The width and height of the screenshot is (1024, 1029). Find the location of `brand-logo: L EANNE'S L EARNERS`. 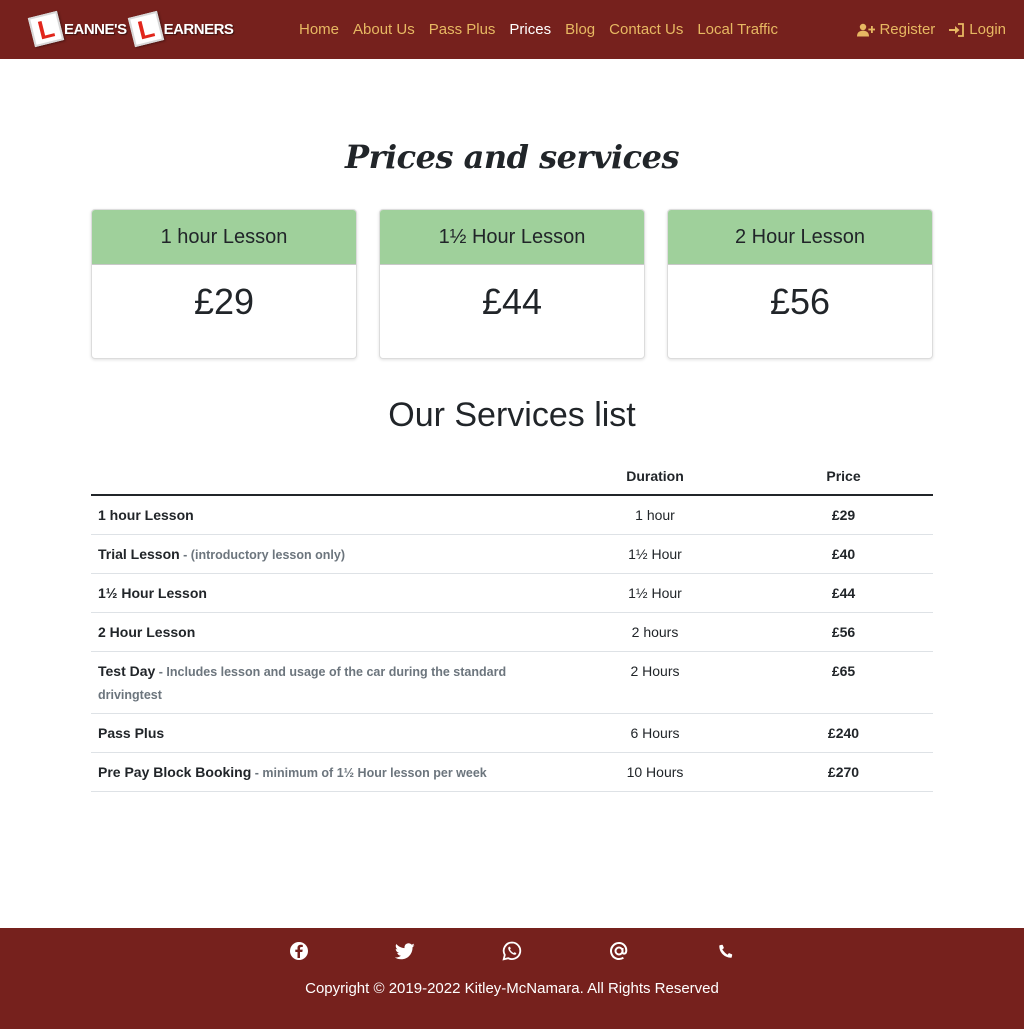

brand-logo: L EANNE'S L EARNERS is located at coordinates (132, 29).